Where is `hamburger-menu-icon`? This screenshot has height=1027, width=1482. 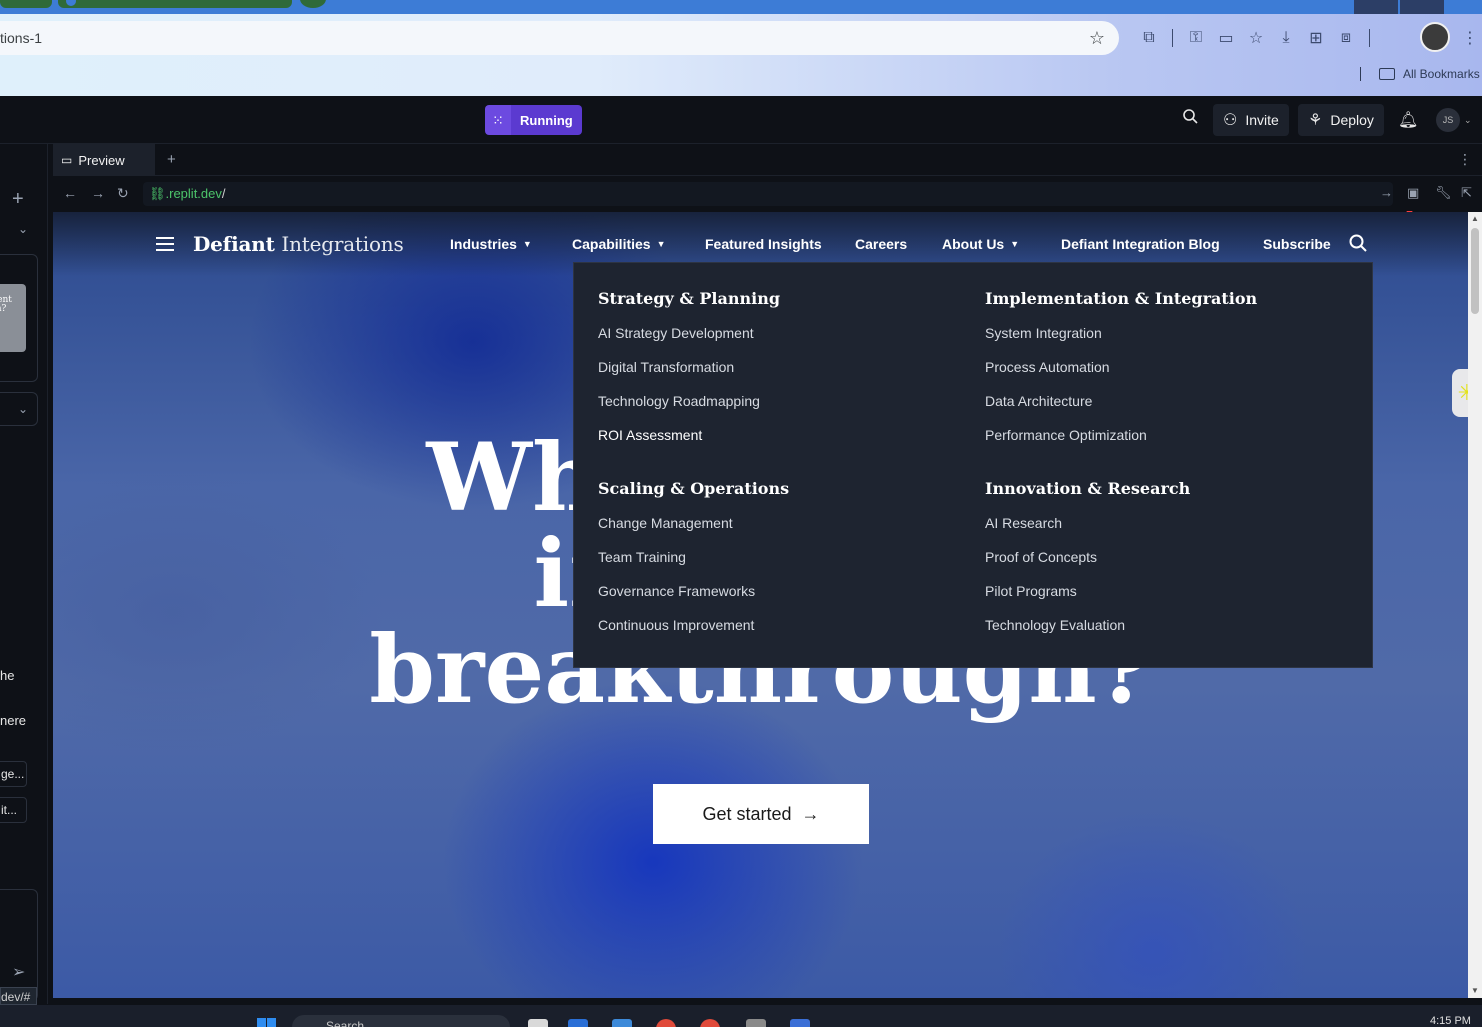
hamburger-menu-icon is located at coordinates (165, 244).